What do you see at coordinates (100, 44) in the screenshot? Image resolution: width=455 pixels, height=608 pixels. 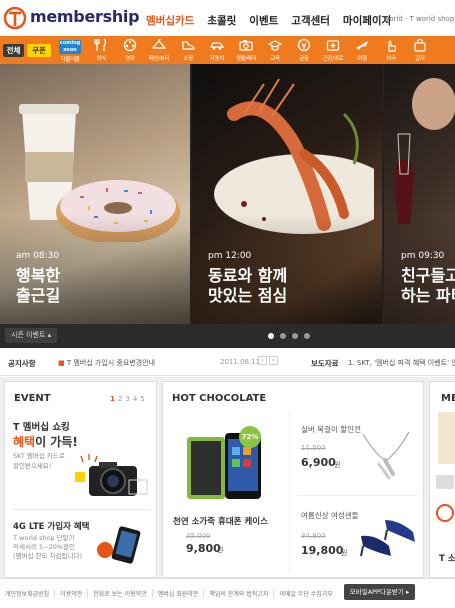 I see `fork-knife-icon` at bounding box center [100, 44].